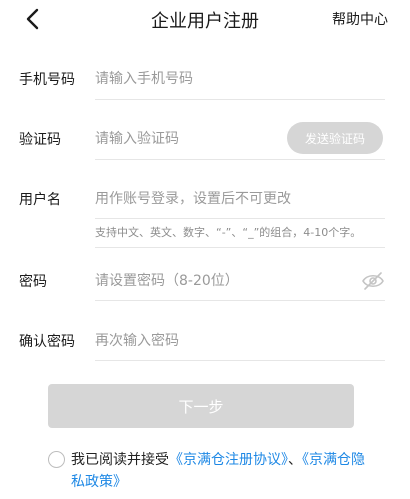  I want to click on password-divider, so click(240, 300).